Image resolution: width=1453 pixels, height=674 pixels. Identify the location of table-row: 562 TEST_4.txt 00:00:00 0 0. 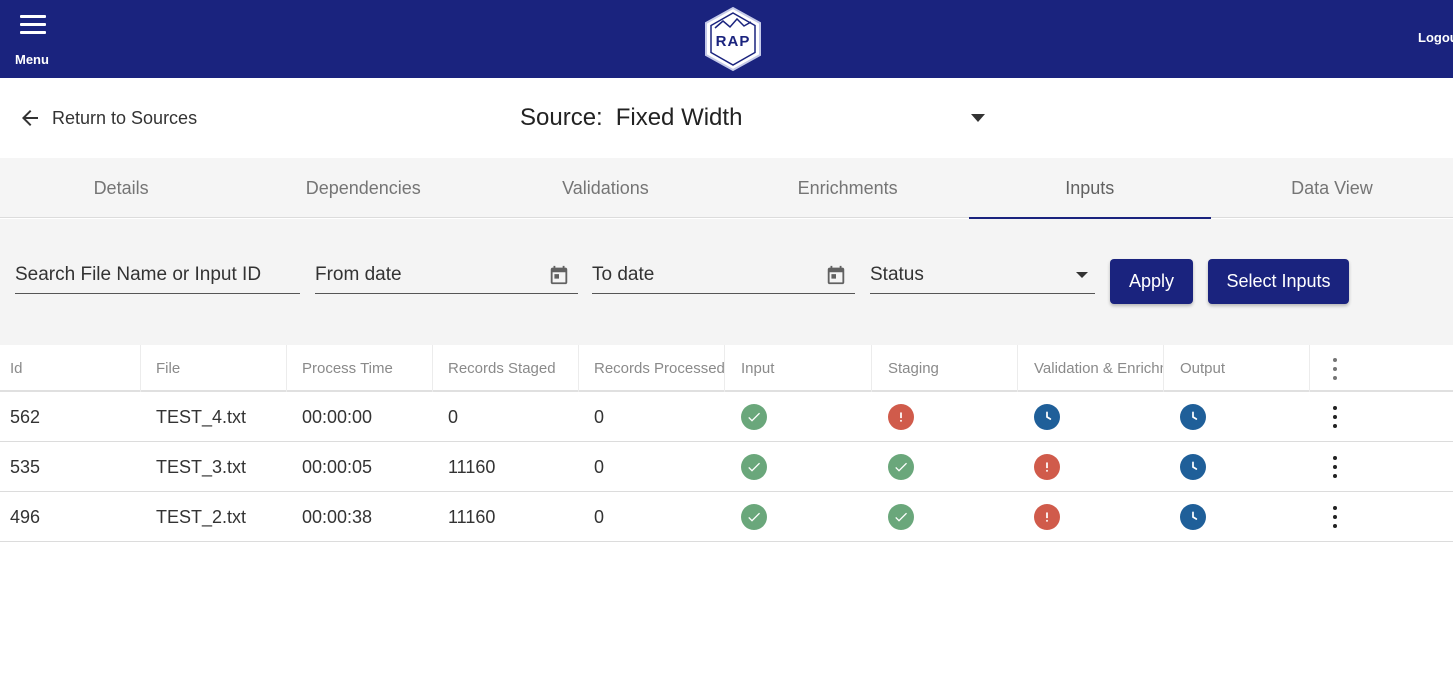
(726, 417).